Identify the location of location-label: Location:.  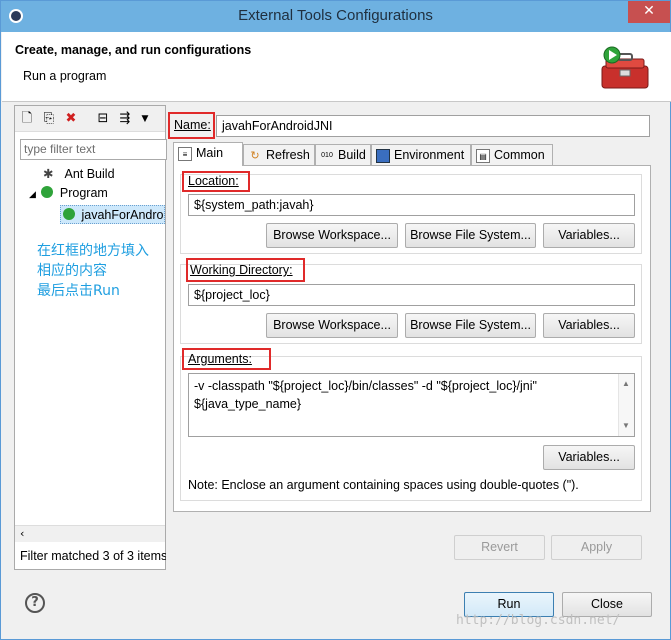
(213, 181).